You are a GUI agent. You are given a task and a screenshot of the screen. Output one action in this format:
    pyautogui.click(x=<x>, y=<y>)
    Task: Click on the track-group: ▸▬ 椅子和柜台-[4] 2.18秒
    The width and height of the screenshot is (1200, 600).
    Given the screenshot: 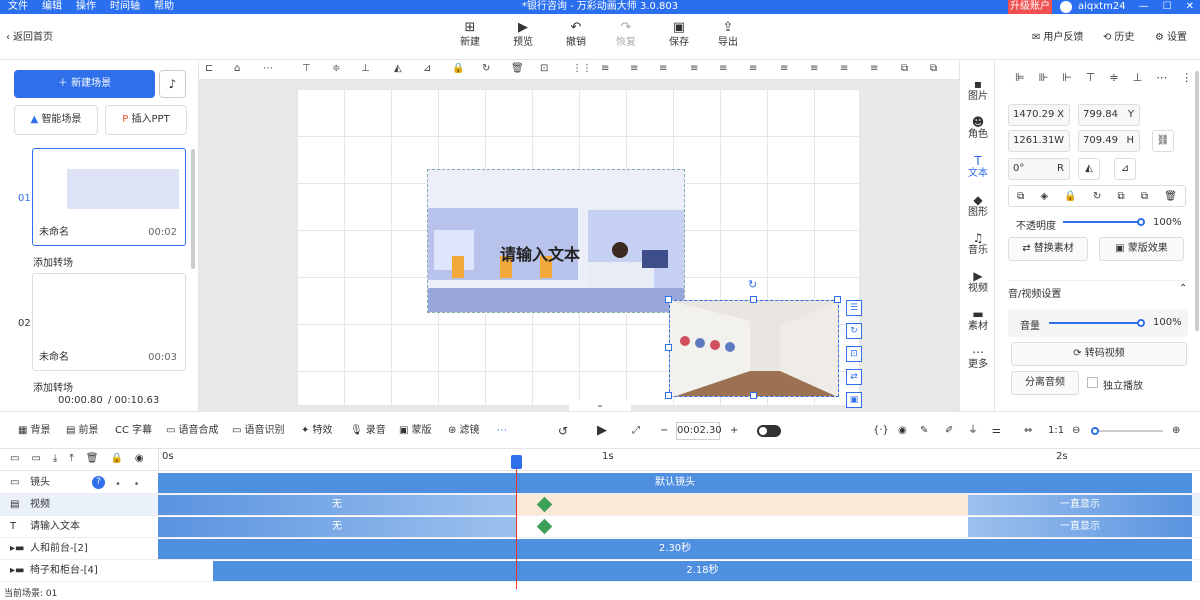 What is the action you would take?
    pyautogui.click(x=600, y=571)
    